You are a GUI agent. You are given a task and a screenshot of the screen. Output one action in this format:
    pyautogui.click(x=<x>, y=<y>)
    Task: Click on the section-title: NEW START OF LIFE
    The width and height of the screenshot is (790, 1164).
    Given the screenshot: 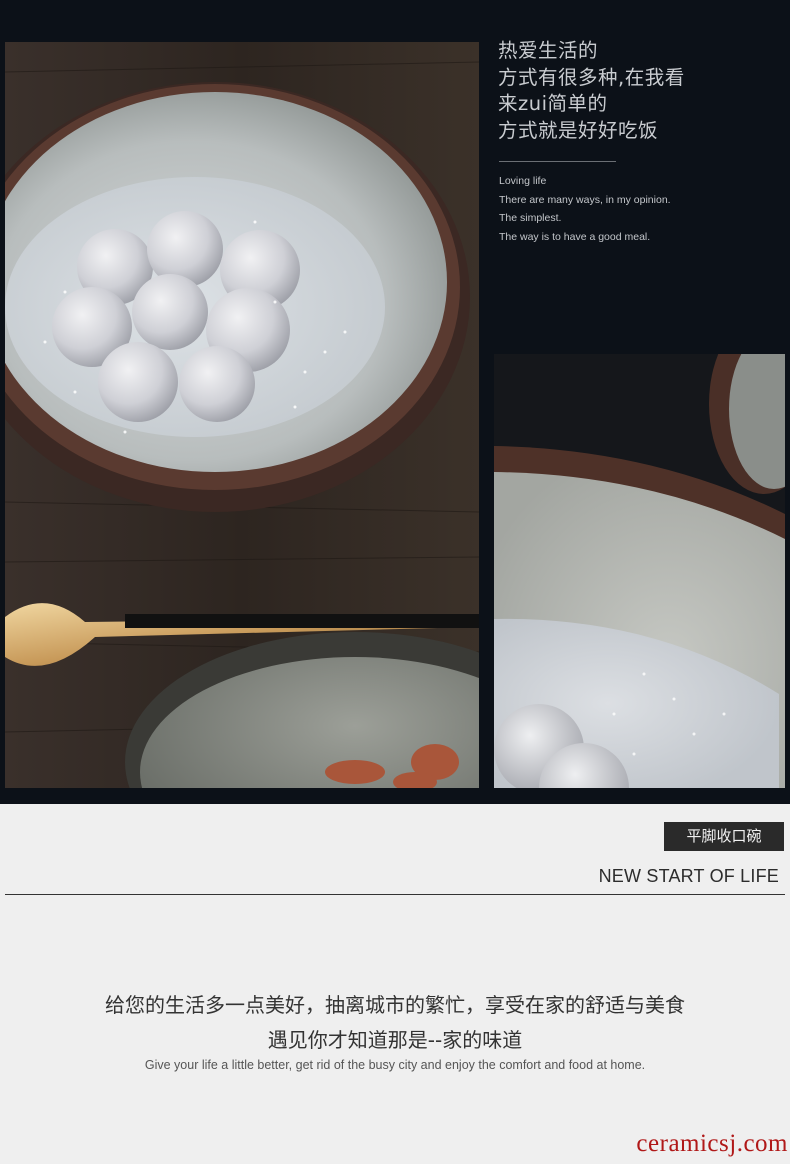 What is the action you would take?
    pyautogui.click(x=688, y=876)
    